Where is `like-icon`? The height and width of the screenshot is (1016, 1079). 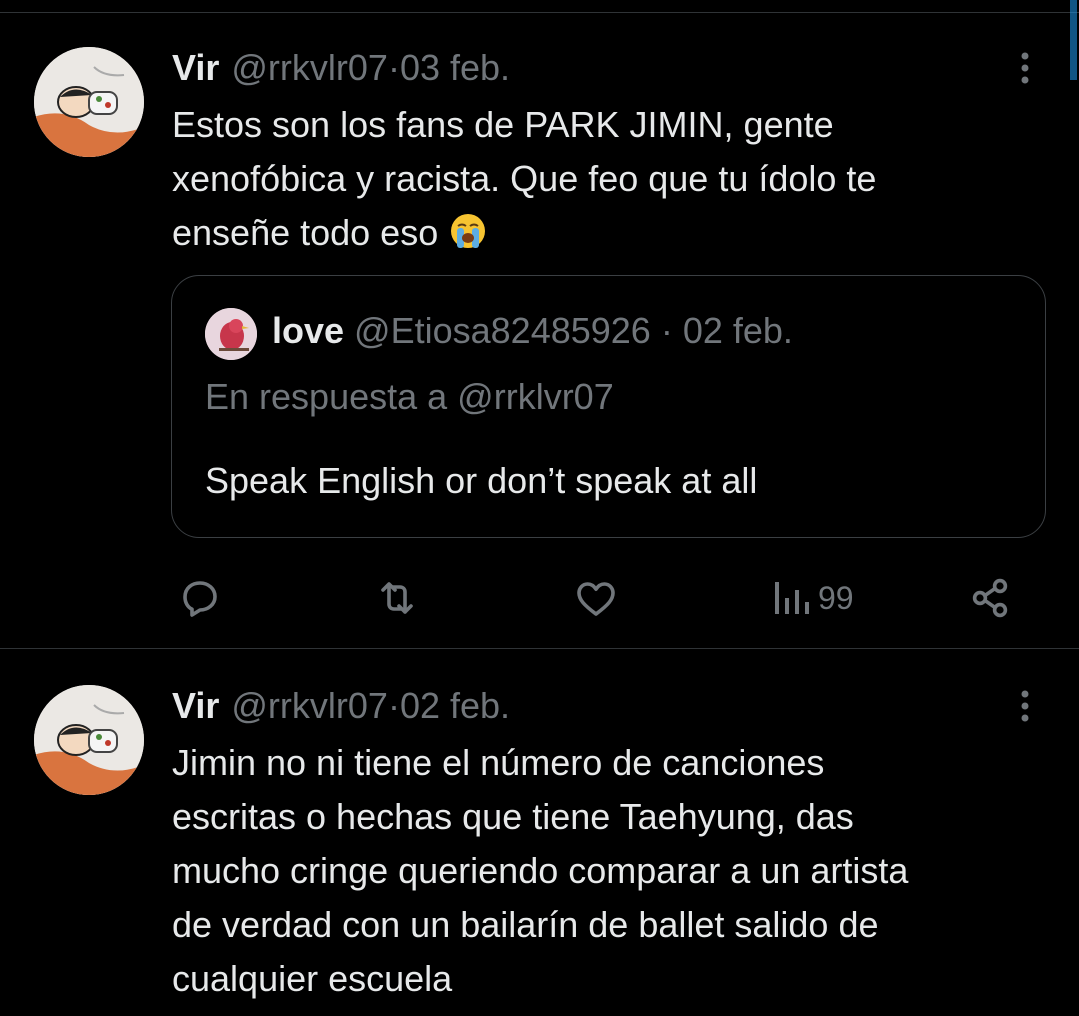
like-icon is located at coordinates (596, 599).